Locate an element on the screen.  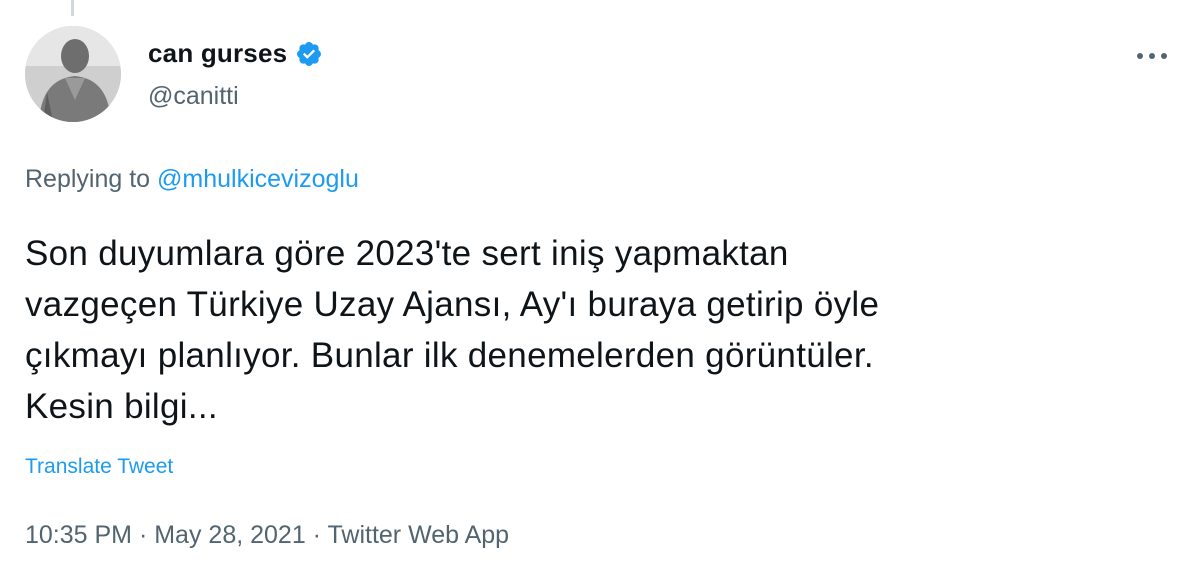
tweet-time: 10:35 PM is located at coordinates (78, 535).